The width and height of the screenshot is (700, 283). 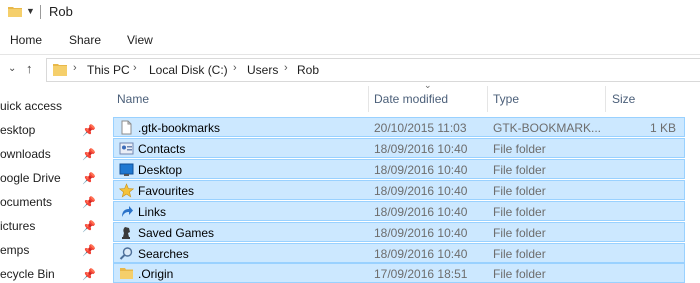 What do you see at coordinates (176, 233) in the screenshot?
I see `file-name: Saved Games` at bounding box center [176, 233].